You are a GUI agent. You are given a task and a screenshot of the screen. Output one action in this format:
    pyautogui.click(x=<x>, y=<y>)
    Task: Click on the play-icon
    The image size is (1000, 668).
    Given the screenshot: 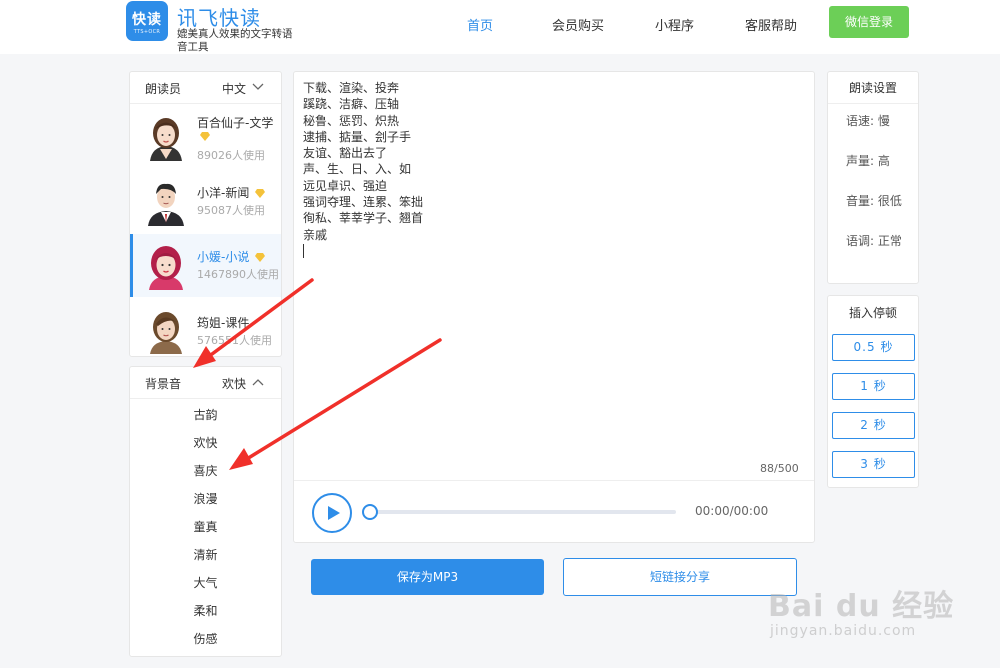 What is the action you would take?
    pyautogui.click(x=334, y=513)
    